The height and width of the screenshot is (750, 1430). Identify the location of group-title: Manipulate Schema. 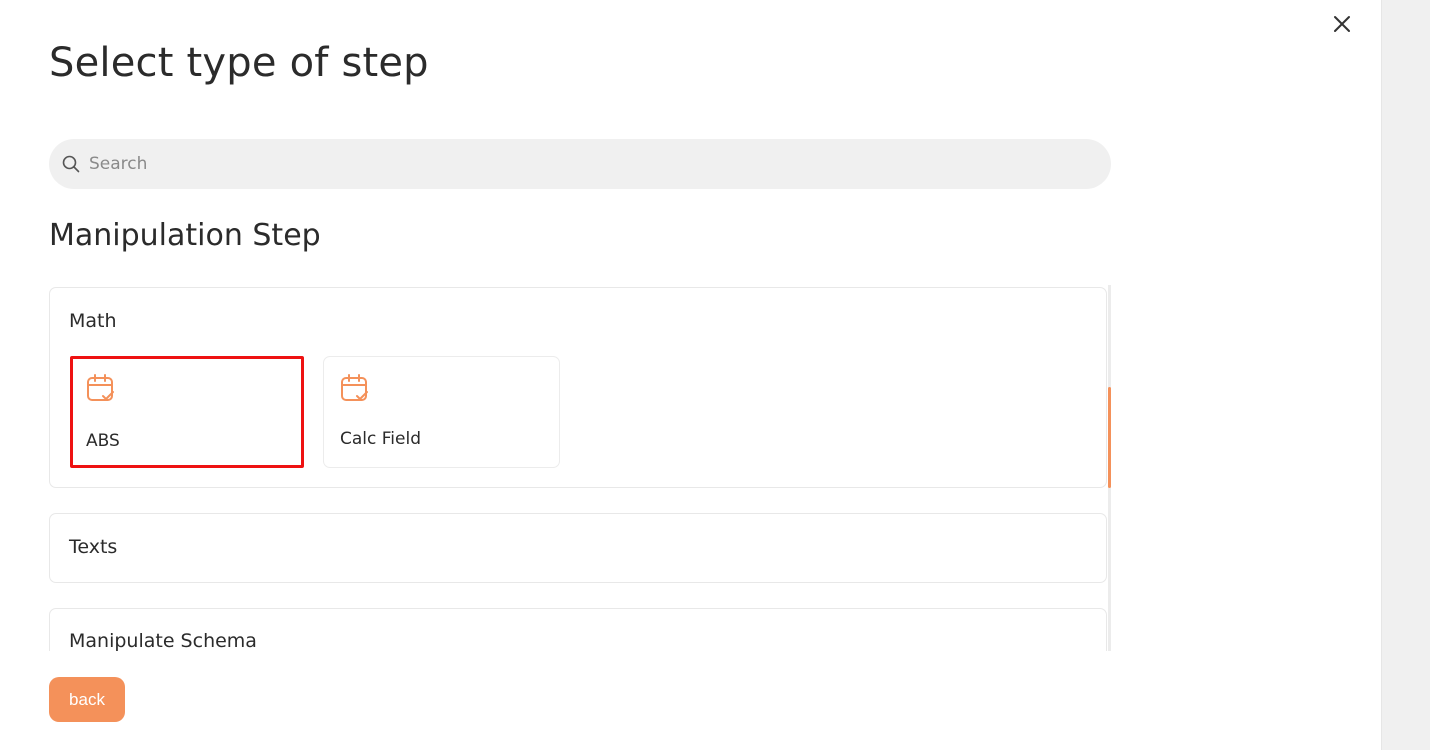
(163, 640).